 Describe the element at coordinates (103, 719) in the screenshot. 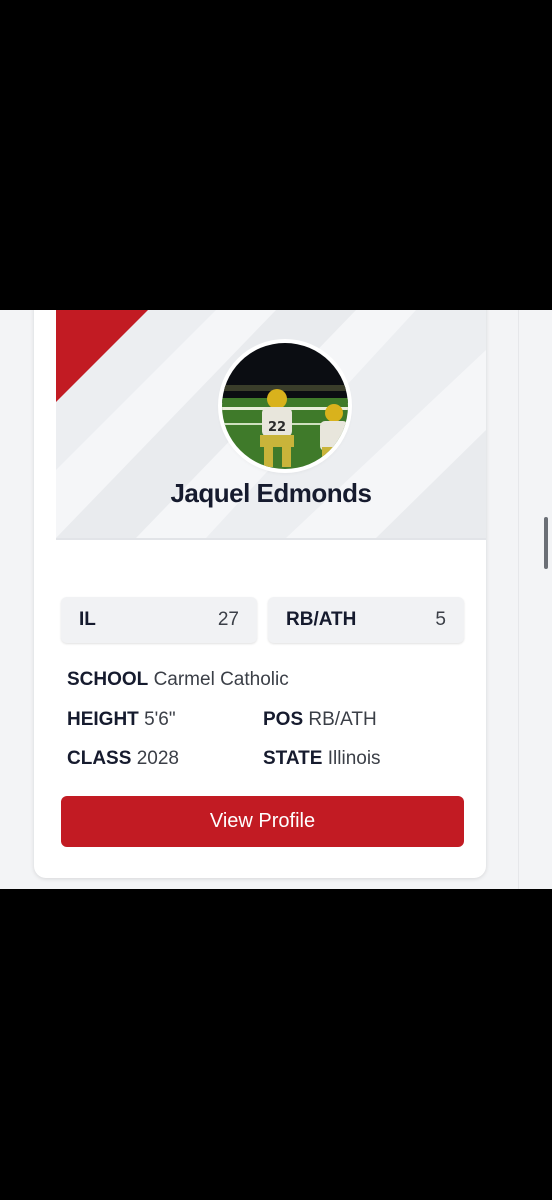

I see `height-label: HEIGHT` at that location.